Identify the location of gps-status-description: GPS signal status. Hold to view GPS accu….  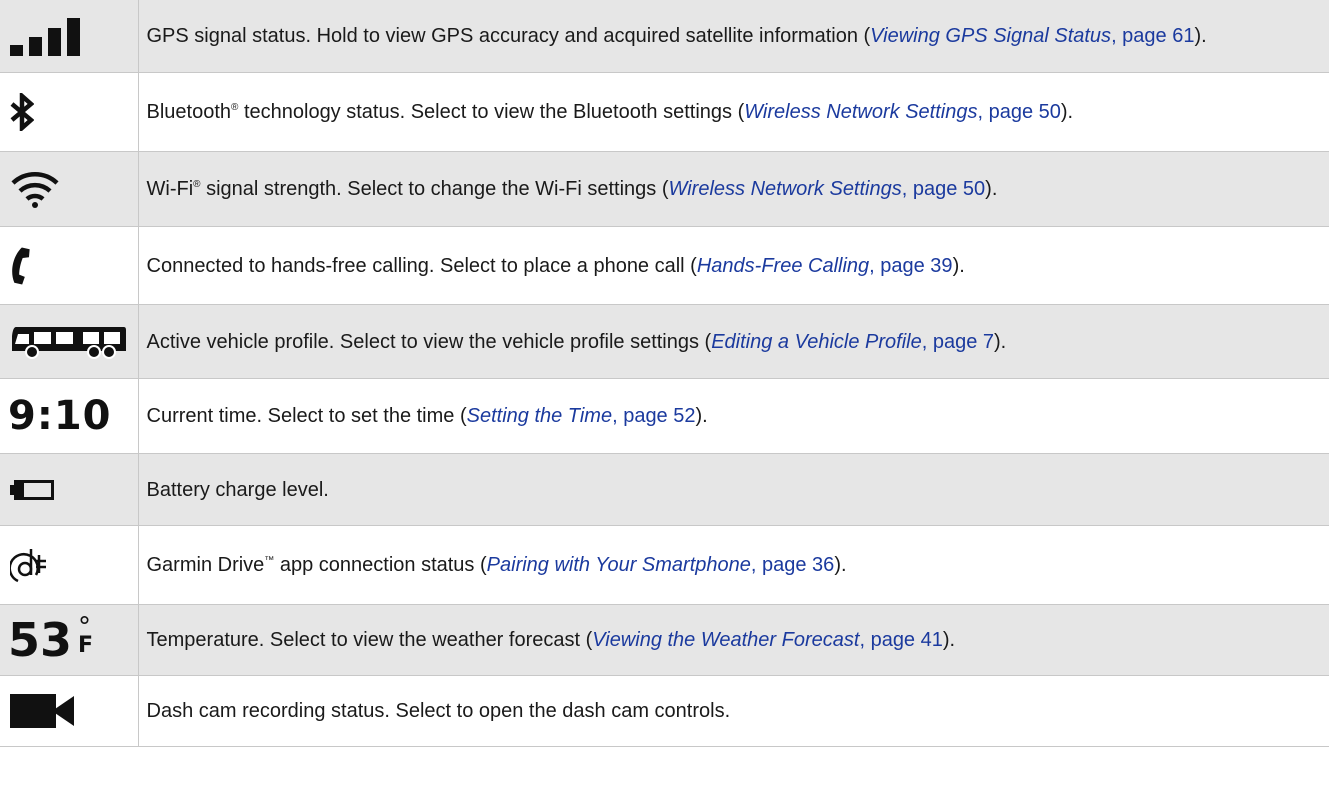
(733, 36).